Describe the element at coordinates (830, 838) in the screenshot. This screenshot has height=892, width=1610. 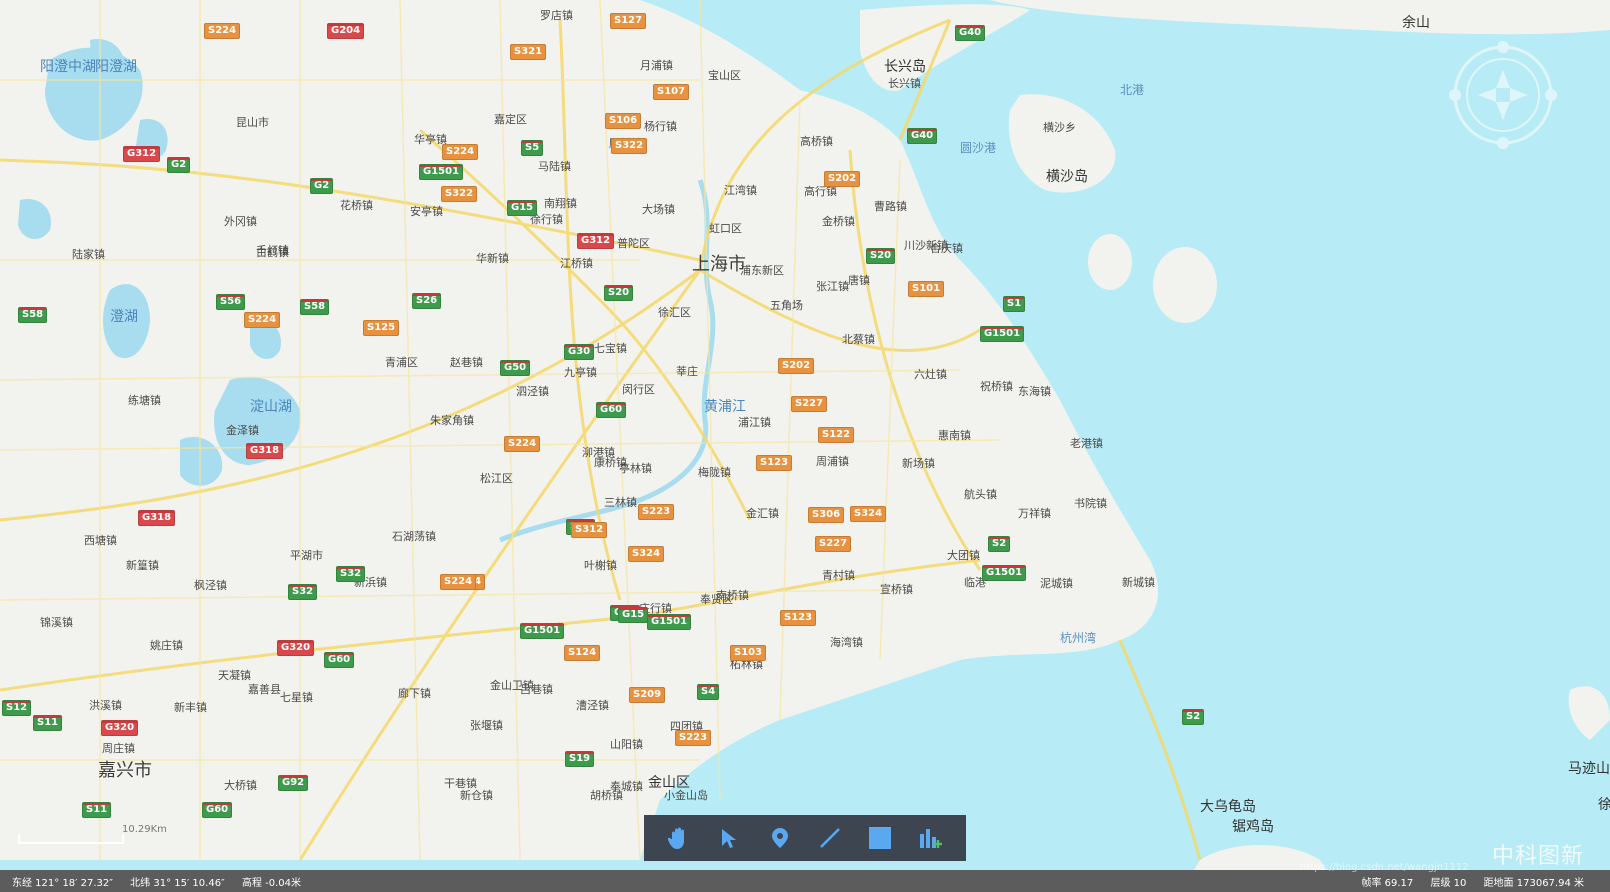
I see `line-tool-button` at that location.